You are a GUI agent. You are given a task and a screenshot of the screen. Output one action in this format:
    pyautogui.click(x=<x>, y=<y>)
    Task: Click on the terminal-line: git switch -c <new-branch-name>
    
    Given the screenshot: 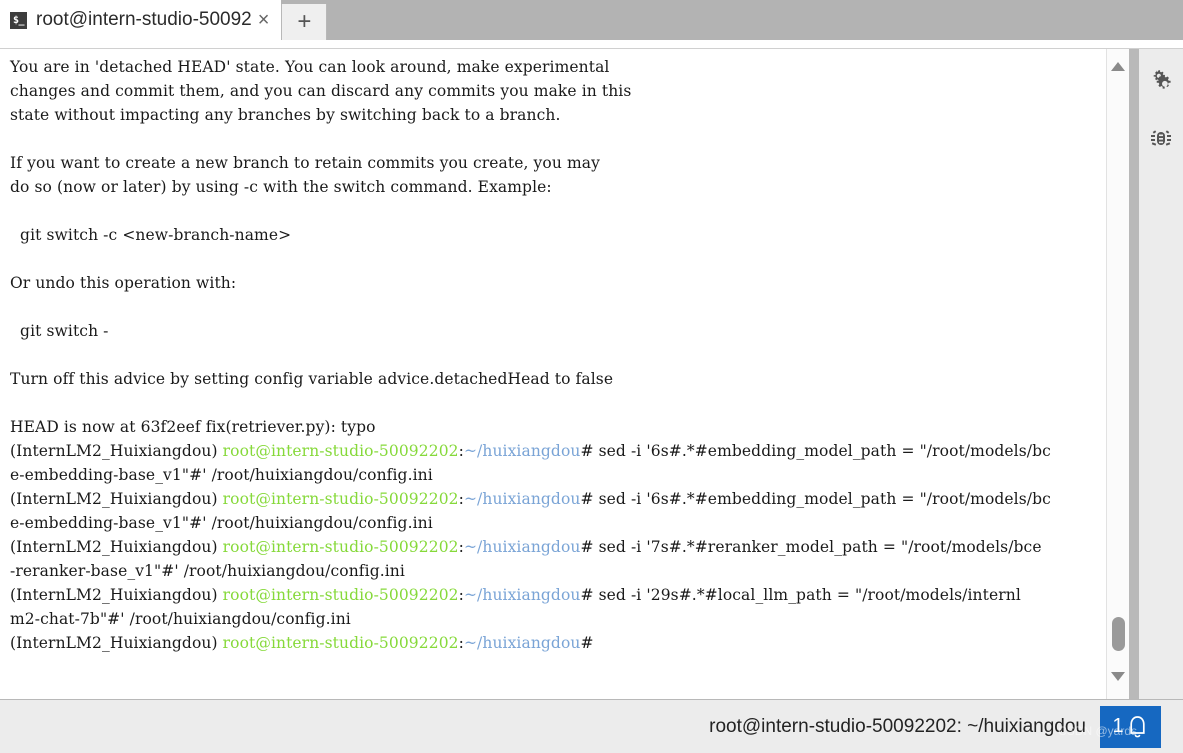 What is the action you would take?
    pyautogui.click(x=558, y=235)
    